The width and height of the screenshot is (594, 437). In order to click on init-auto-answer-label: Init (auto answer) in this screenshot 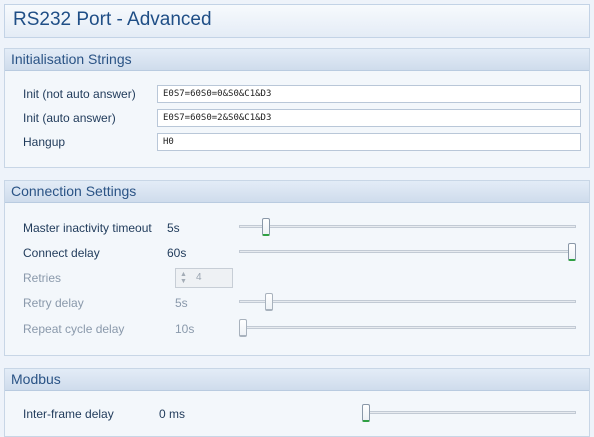, I will do `click(69, 118)`.